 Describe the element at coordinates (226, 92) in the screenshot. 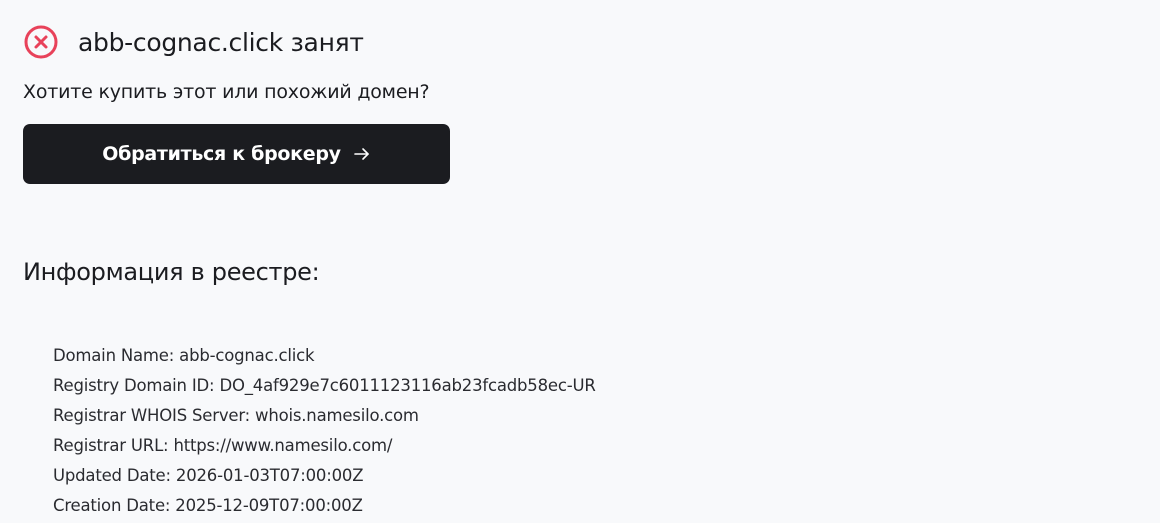

I see `buy-domain-prompt: Хотите купить этот или похожий домен?` at that location.